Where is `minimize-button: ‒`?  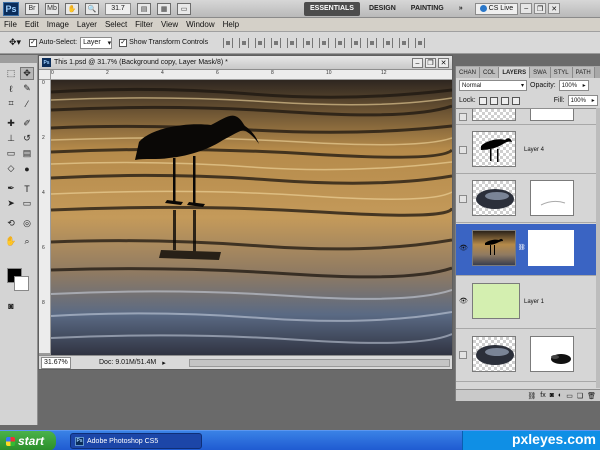 minimize-button: ‒ is located at coordinates (526, 8).